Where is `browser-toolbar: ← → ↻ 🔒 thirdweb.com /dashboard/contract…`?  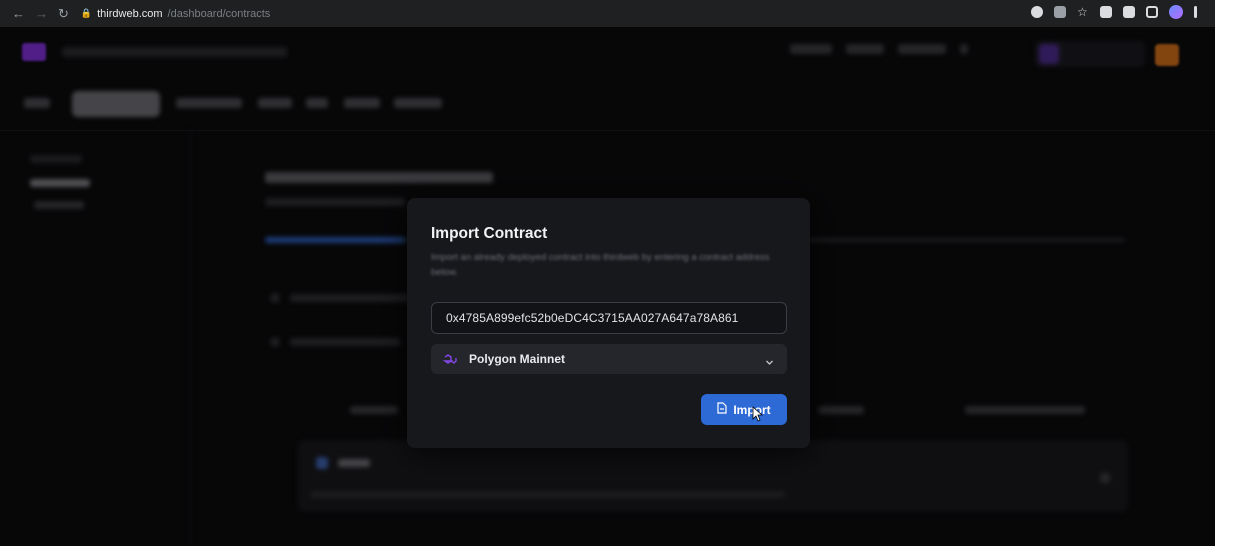
browser-toolbar: ← → ↻ 🔒 thirdweb.com /dashboard/contract… is located at coordinates (607, 13).